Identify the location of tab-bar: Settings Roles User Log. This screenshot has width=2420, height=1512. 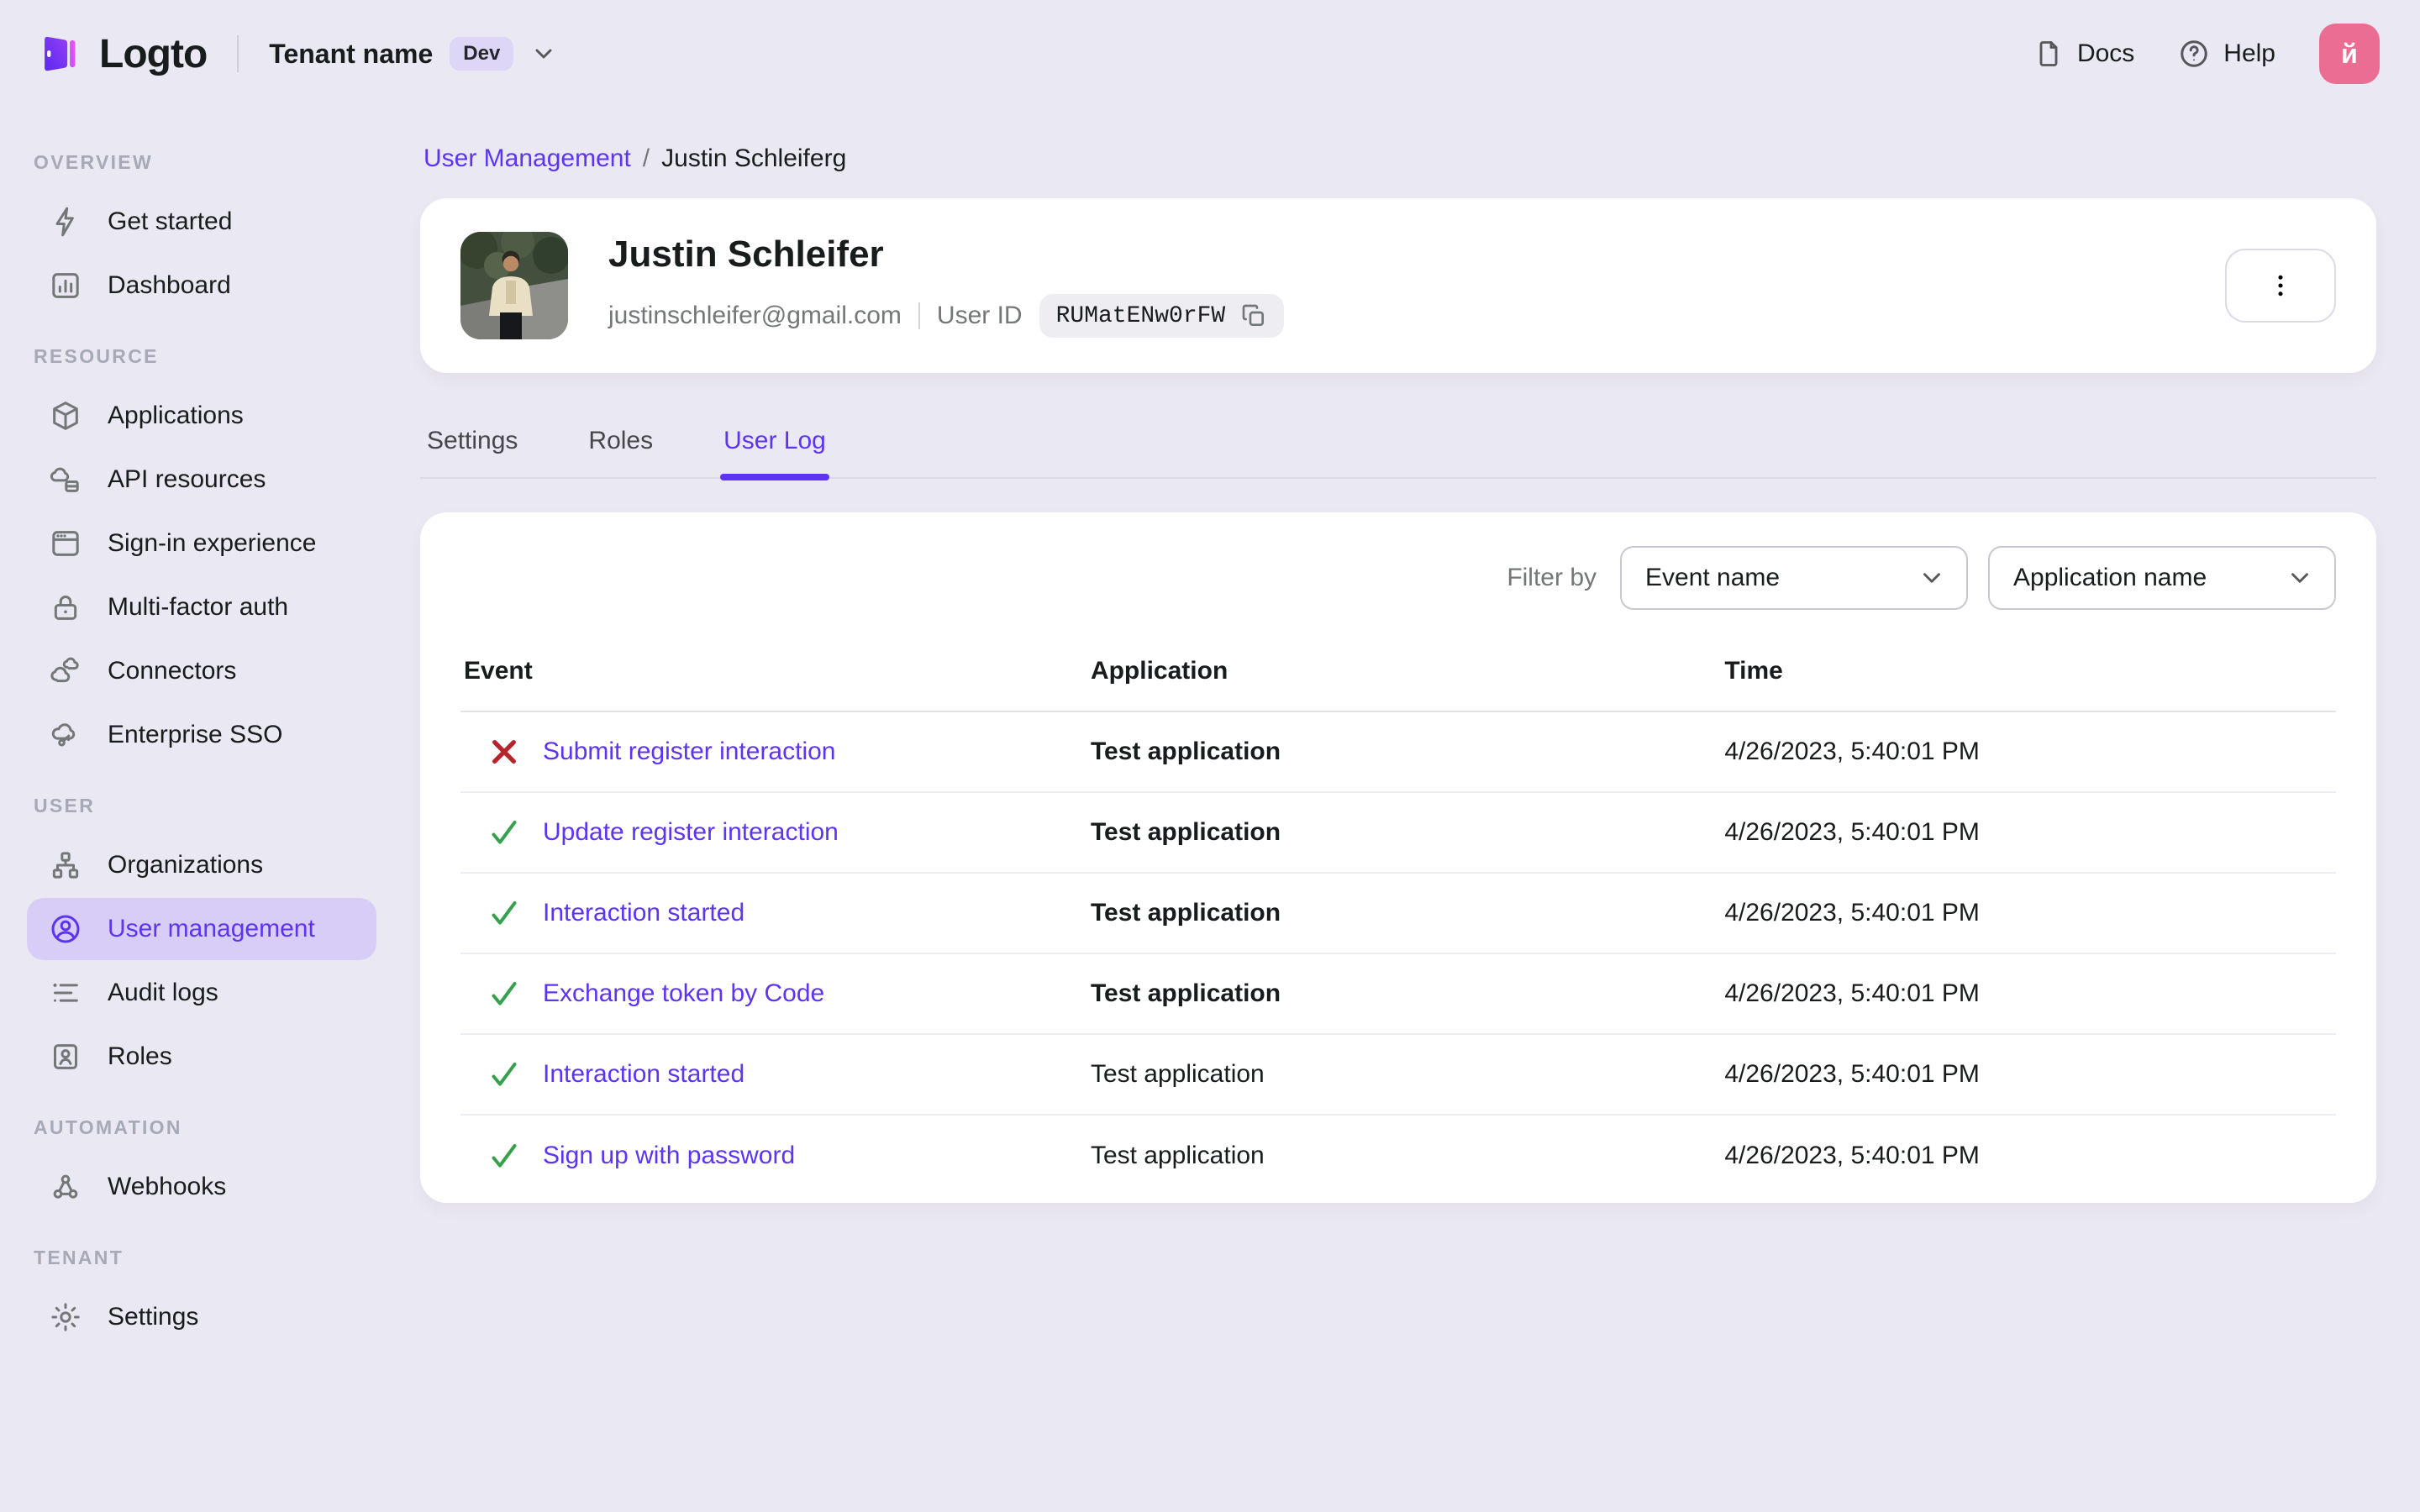
(1398, 446).